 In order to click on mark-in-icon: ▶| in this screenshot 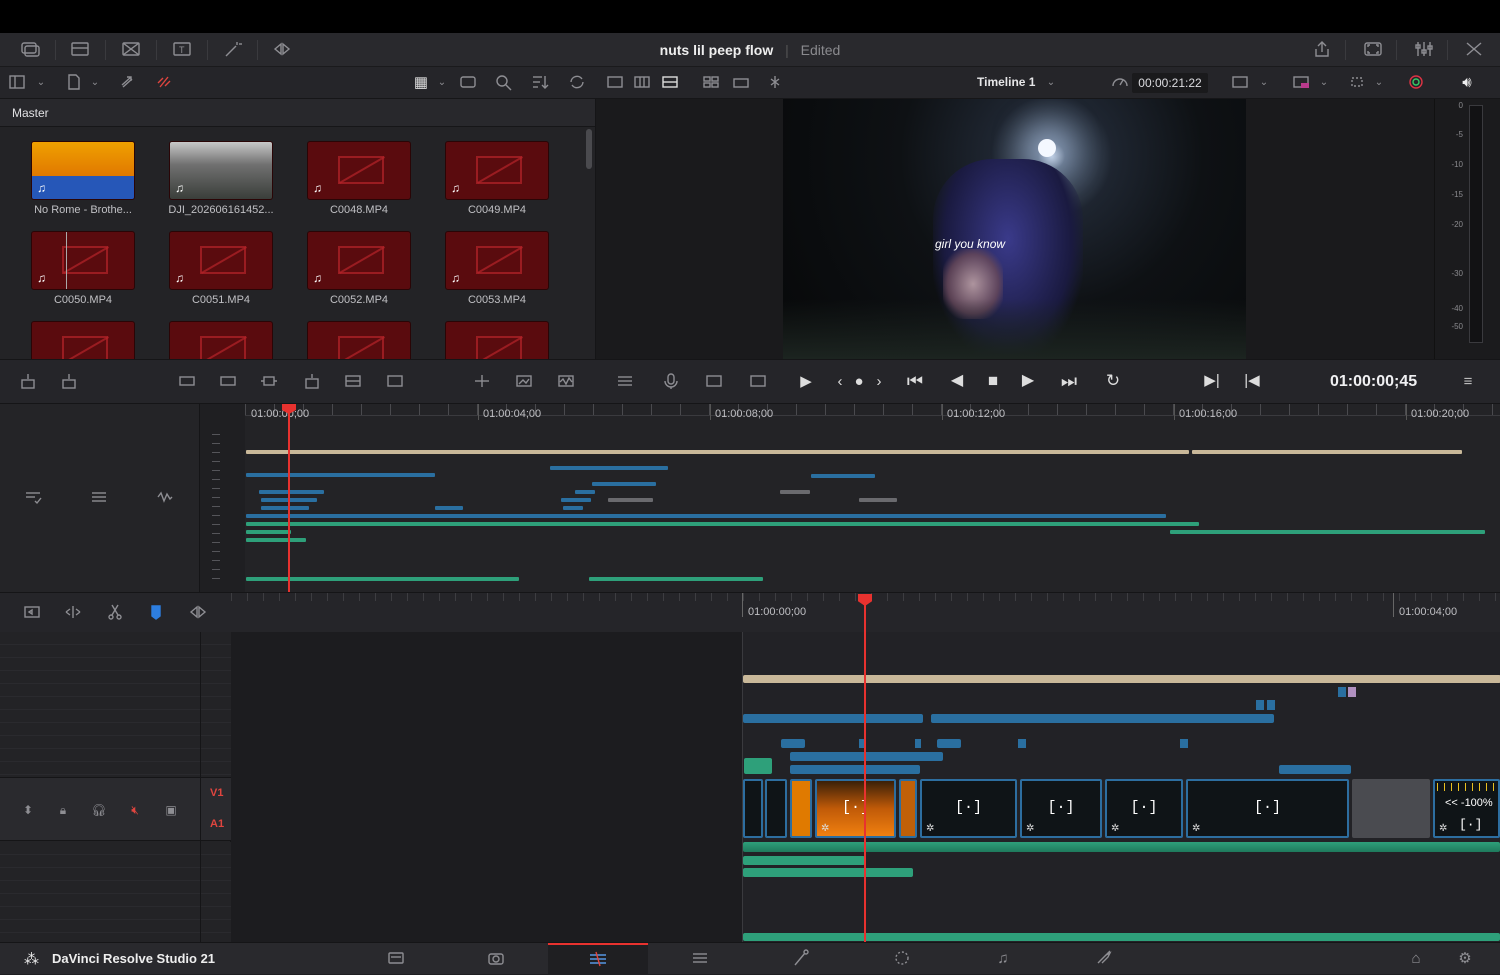, I will do `click(1212, 381)`.